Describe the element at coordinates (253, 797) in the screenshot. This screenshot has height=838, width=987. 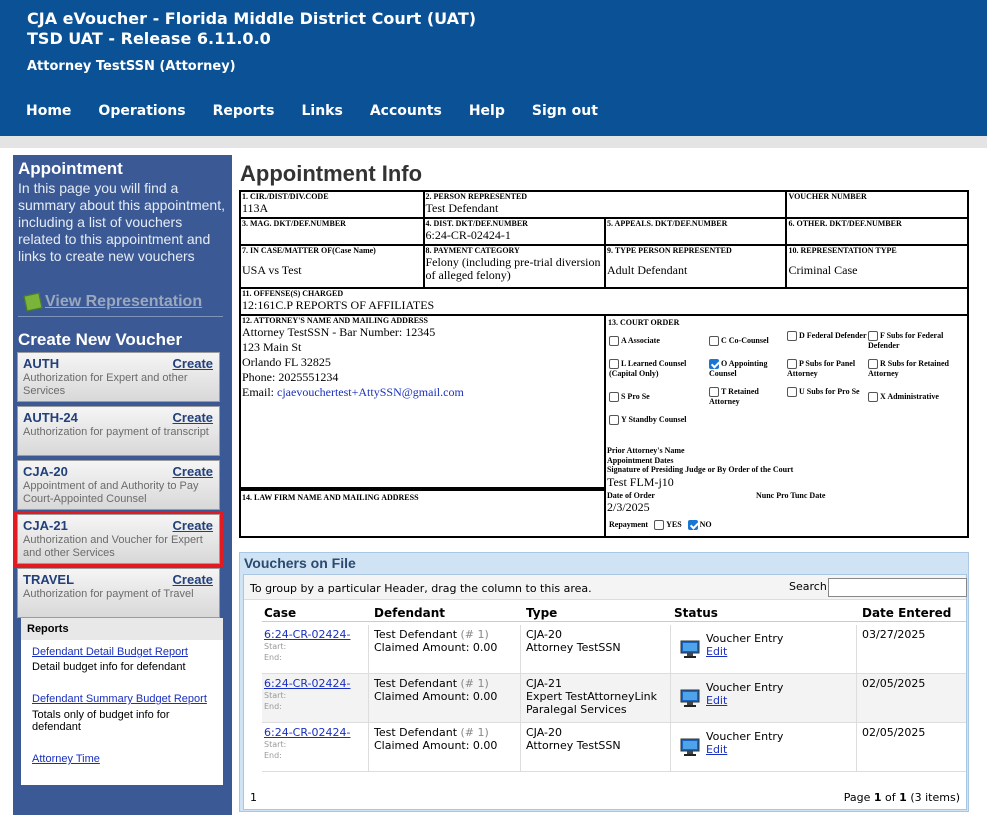
I see `page-number-button: 1` at that location.